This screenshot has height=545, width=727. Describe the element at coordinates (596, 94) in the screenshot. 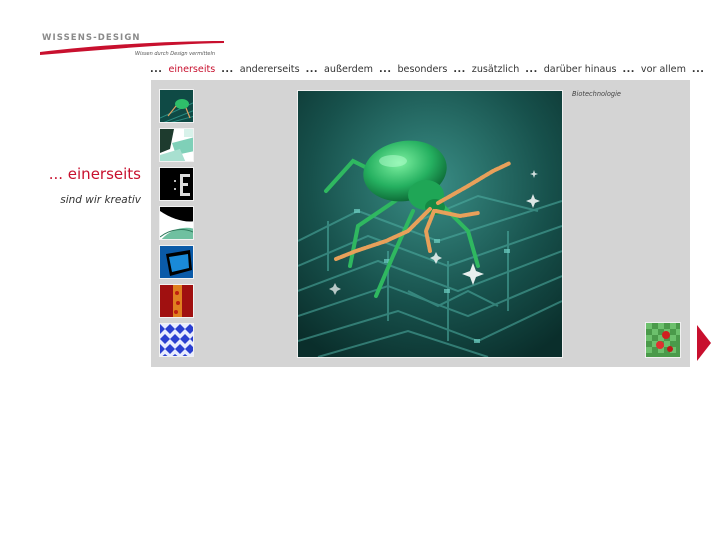

I see `image-caption: Biotechnologie` at that location.